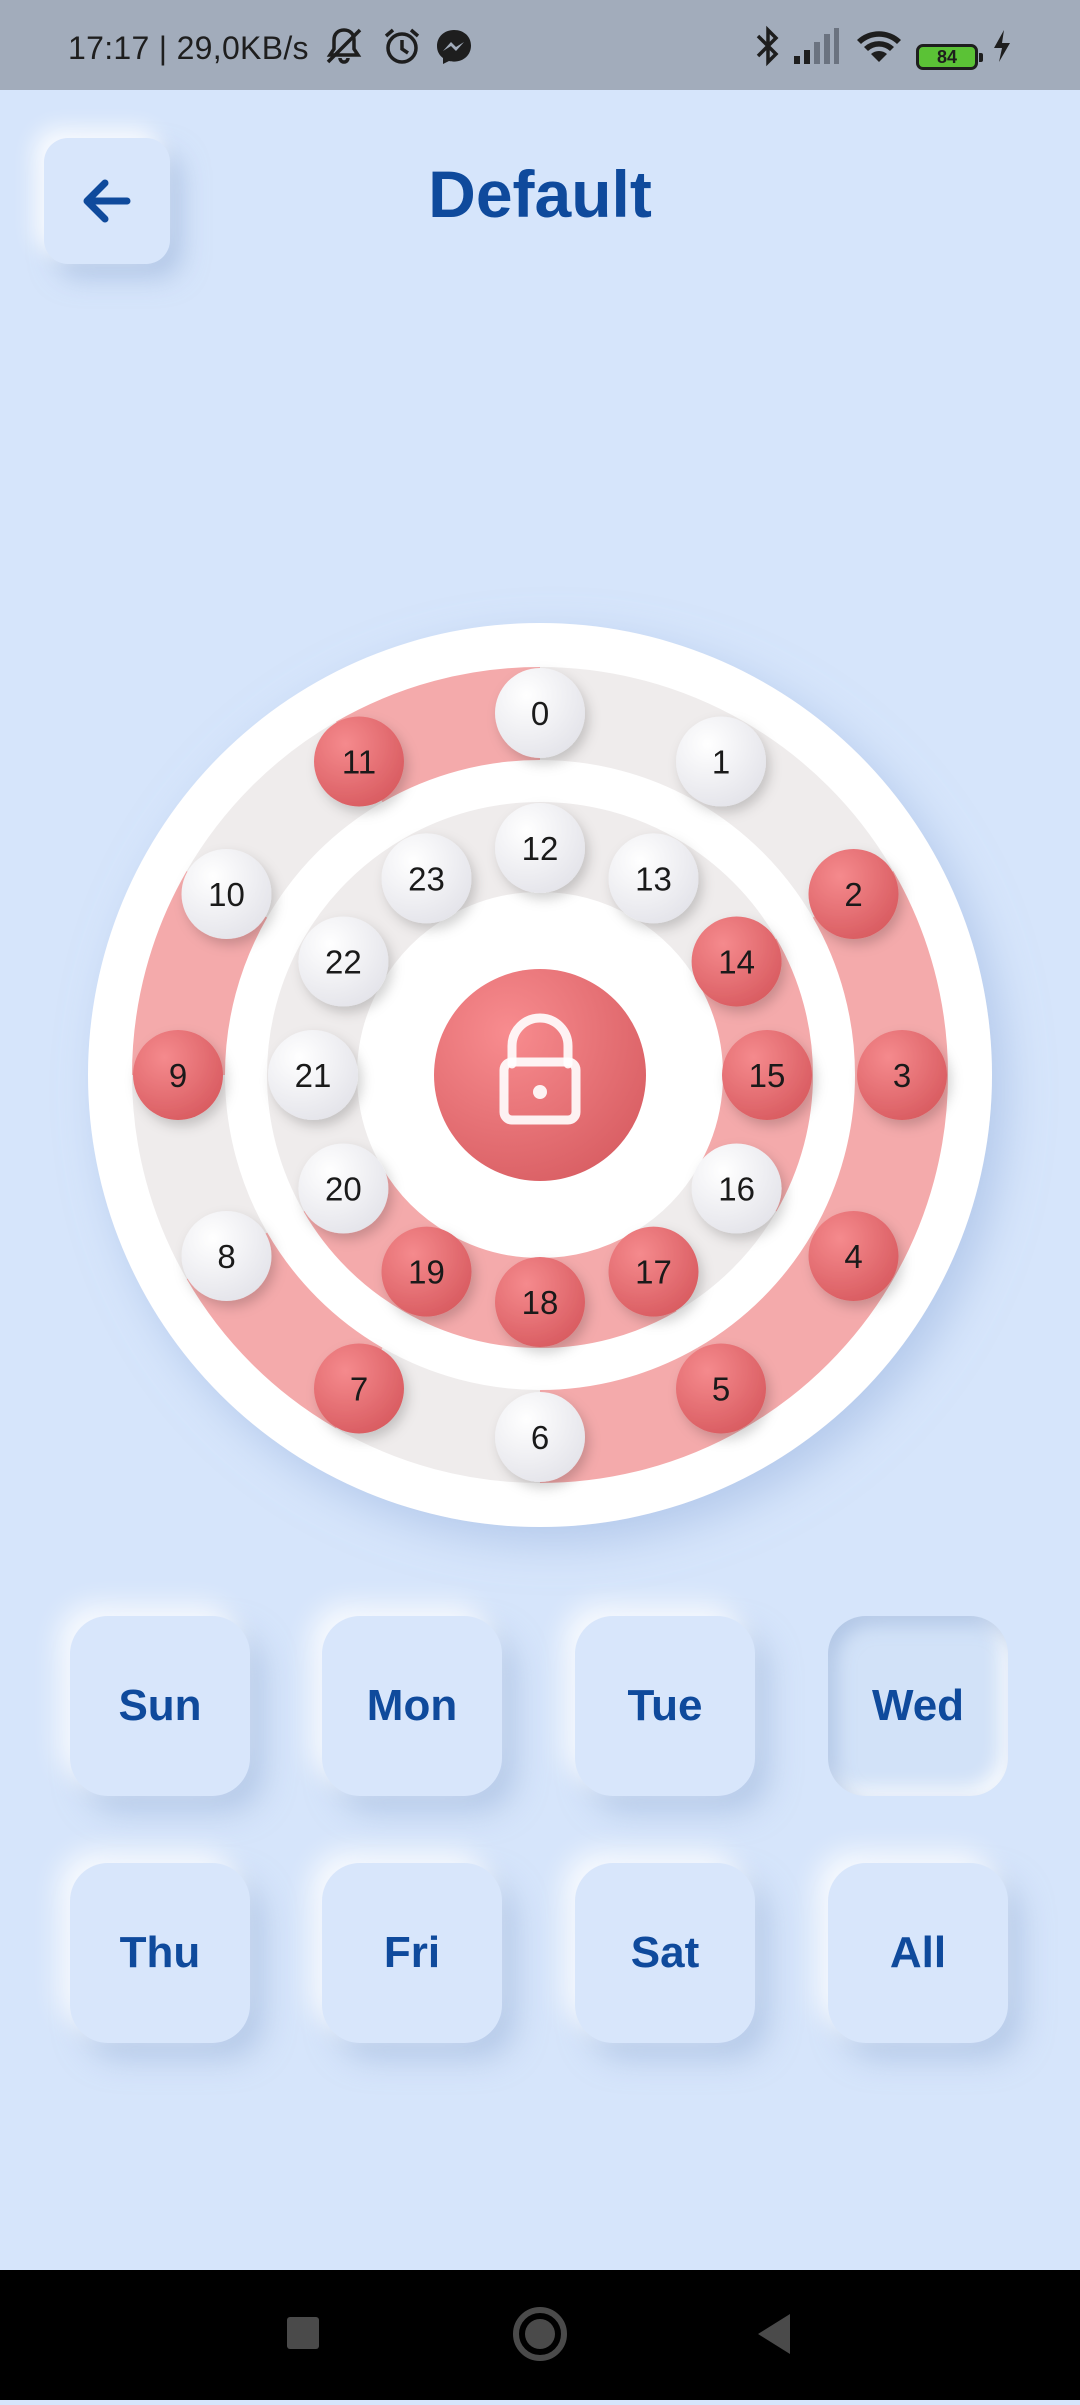  I want to click on hour-knob-2: 2, so click(853, 894).